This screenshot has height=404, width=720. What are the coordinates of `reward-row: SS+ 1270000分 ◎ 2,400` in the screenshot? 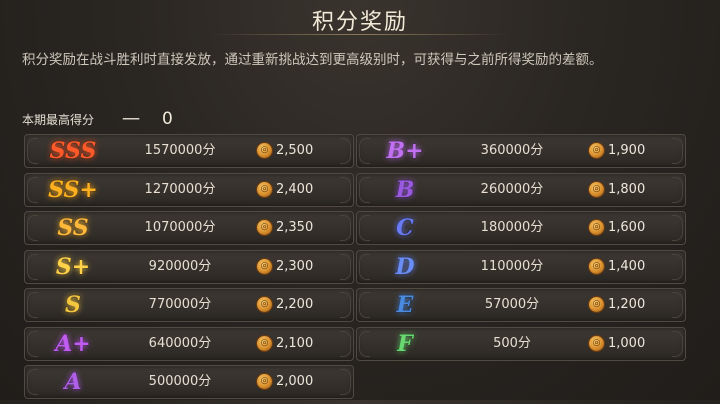 It's located at (189, 189).